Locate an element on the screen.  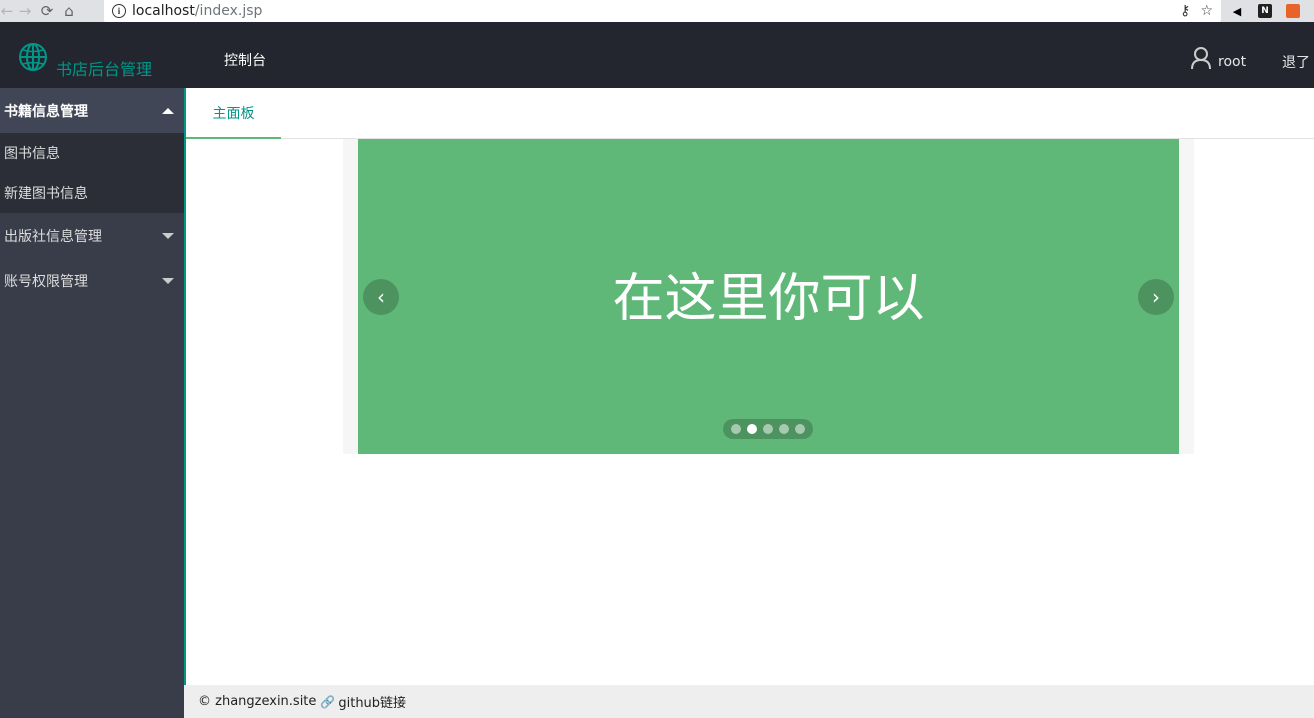
user-name: root is located at coordinates (1232, 62).